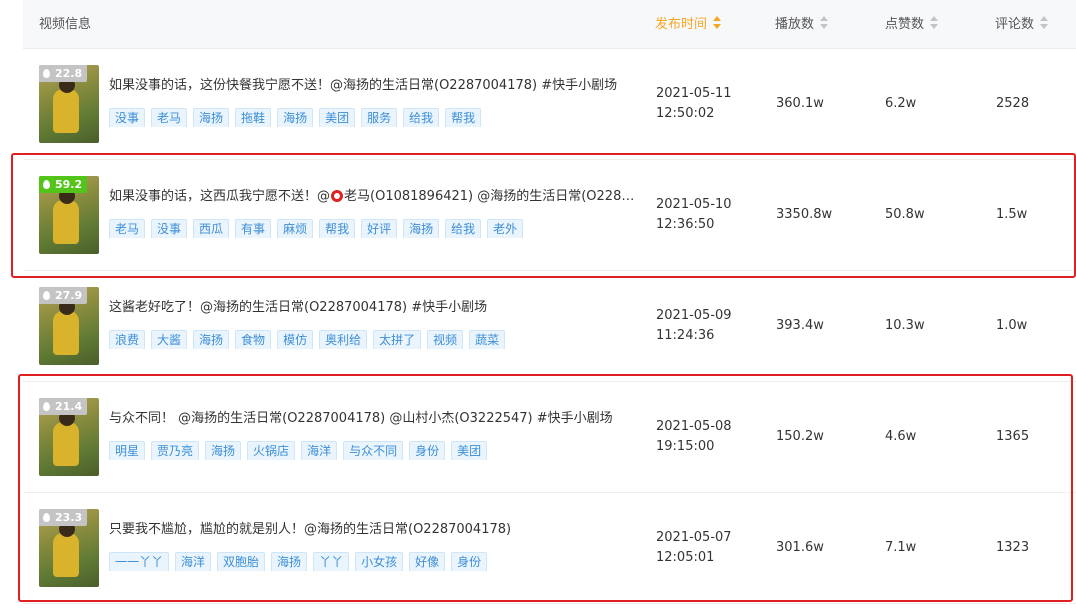 The image size is (1076, 611). Describe the element at coordinates (374, 530) in the screenshot. I see `video-title: 只要我不尴尬，尴尬的就是别人！@海扬的生活日常(O2287004178)` at that location.